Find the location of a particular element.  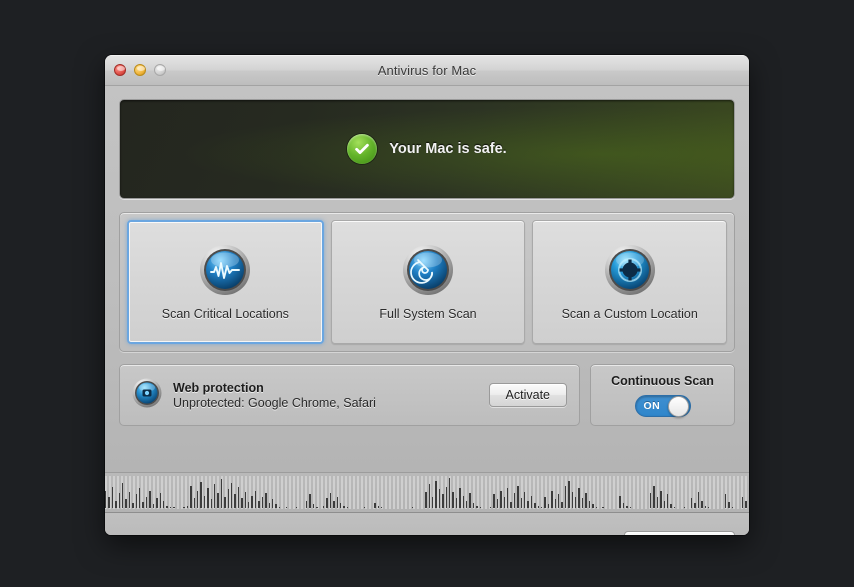

scan-custom-location-card: Scan a Custom Location is located at coordinates (630, 282).